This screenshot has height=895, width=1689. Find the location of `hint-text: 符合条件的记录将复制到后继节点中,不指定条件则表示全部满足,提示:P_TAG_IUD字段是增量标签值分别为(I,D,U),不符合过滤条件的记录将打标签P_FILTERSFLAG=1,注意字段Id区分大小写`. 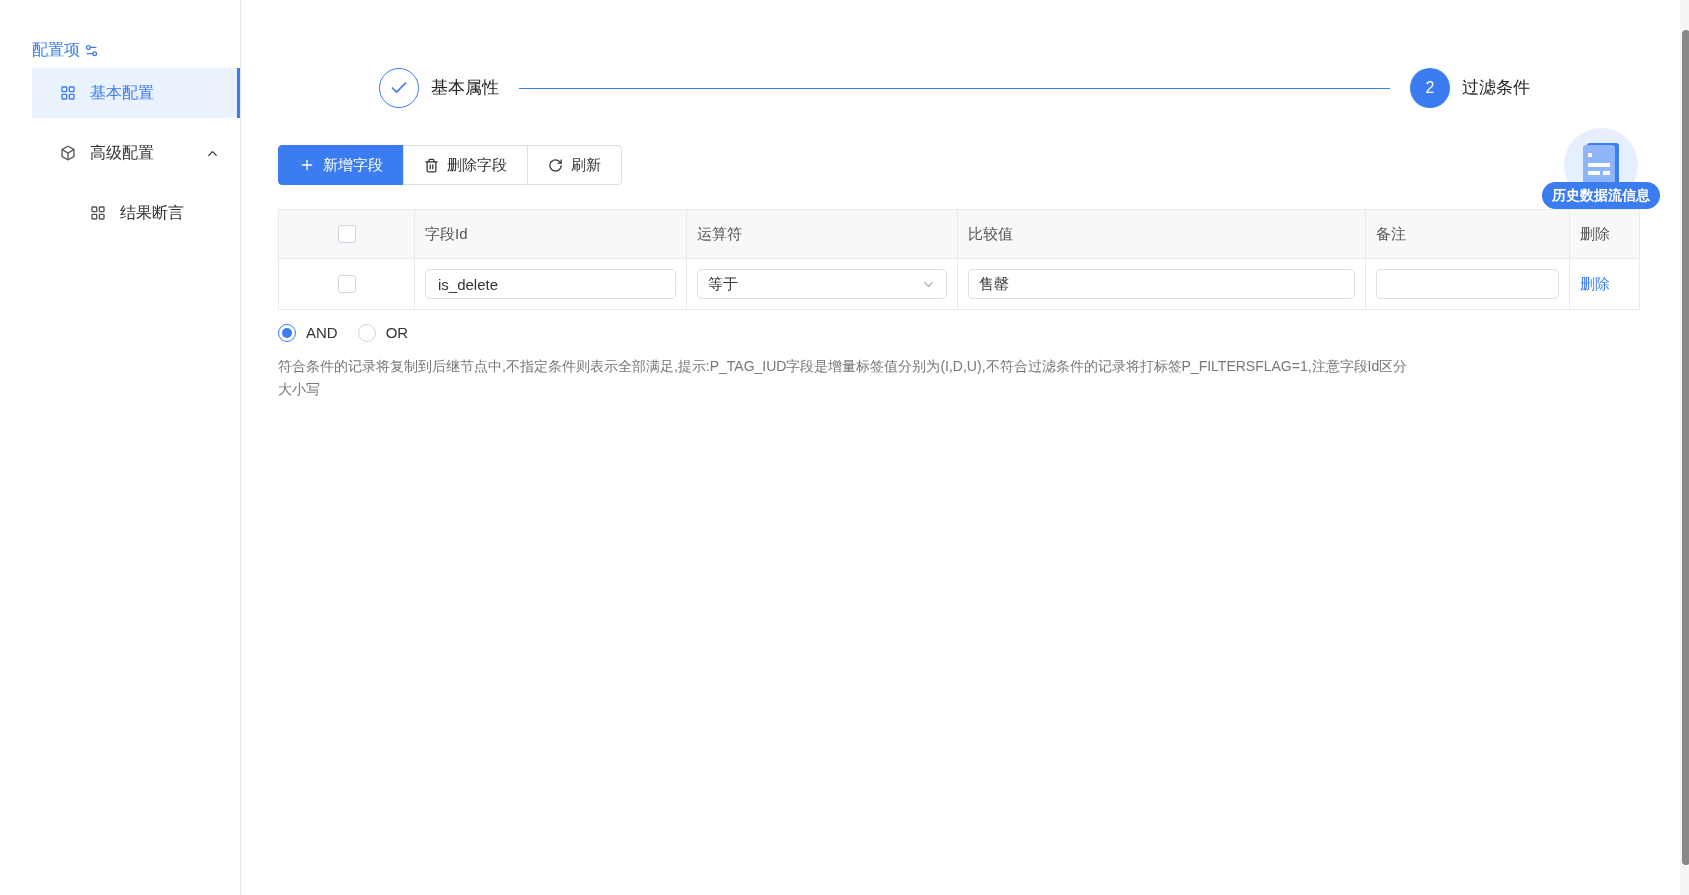

hint-text: 符合条件的记录将复制到后继节点中,不指定条件则表示全部满足,提示:P_TAG_IUD字段是增量标签值分别为(I,D,U),不符合过滤条件的记录将打标签P_FILTERSFLAG=1,注意字段Id区分大小写 is located at coordinates (843, 377).